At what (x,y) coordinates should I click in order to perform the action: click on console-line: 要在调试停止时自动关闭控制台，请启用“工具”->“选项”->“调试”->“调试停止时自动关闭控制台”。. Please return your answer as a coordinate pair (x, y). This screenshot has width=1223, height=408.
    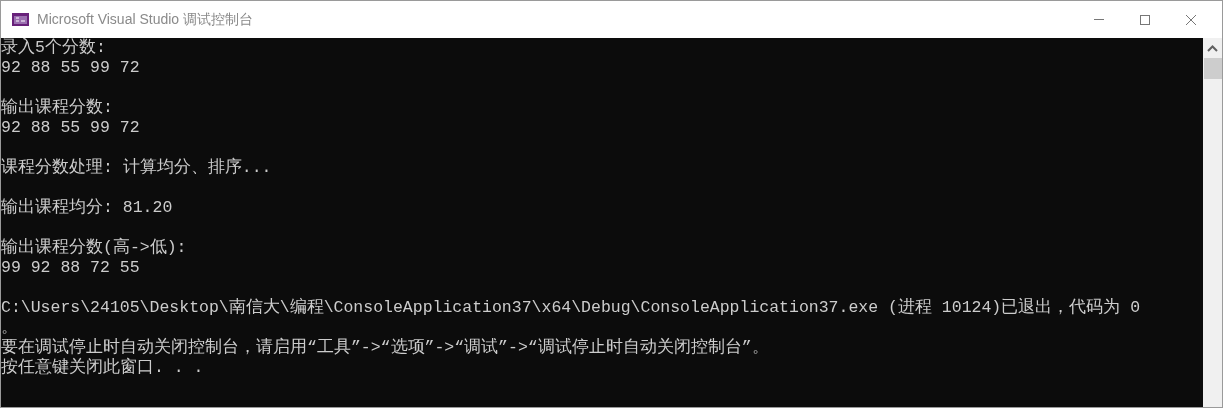
    Looking at the image, I should click on (385, 347).